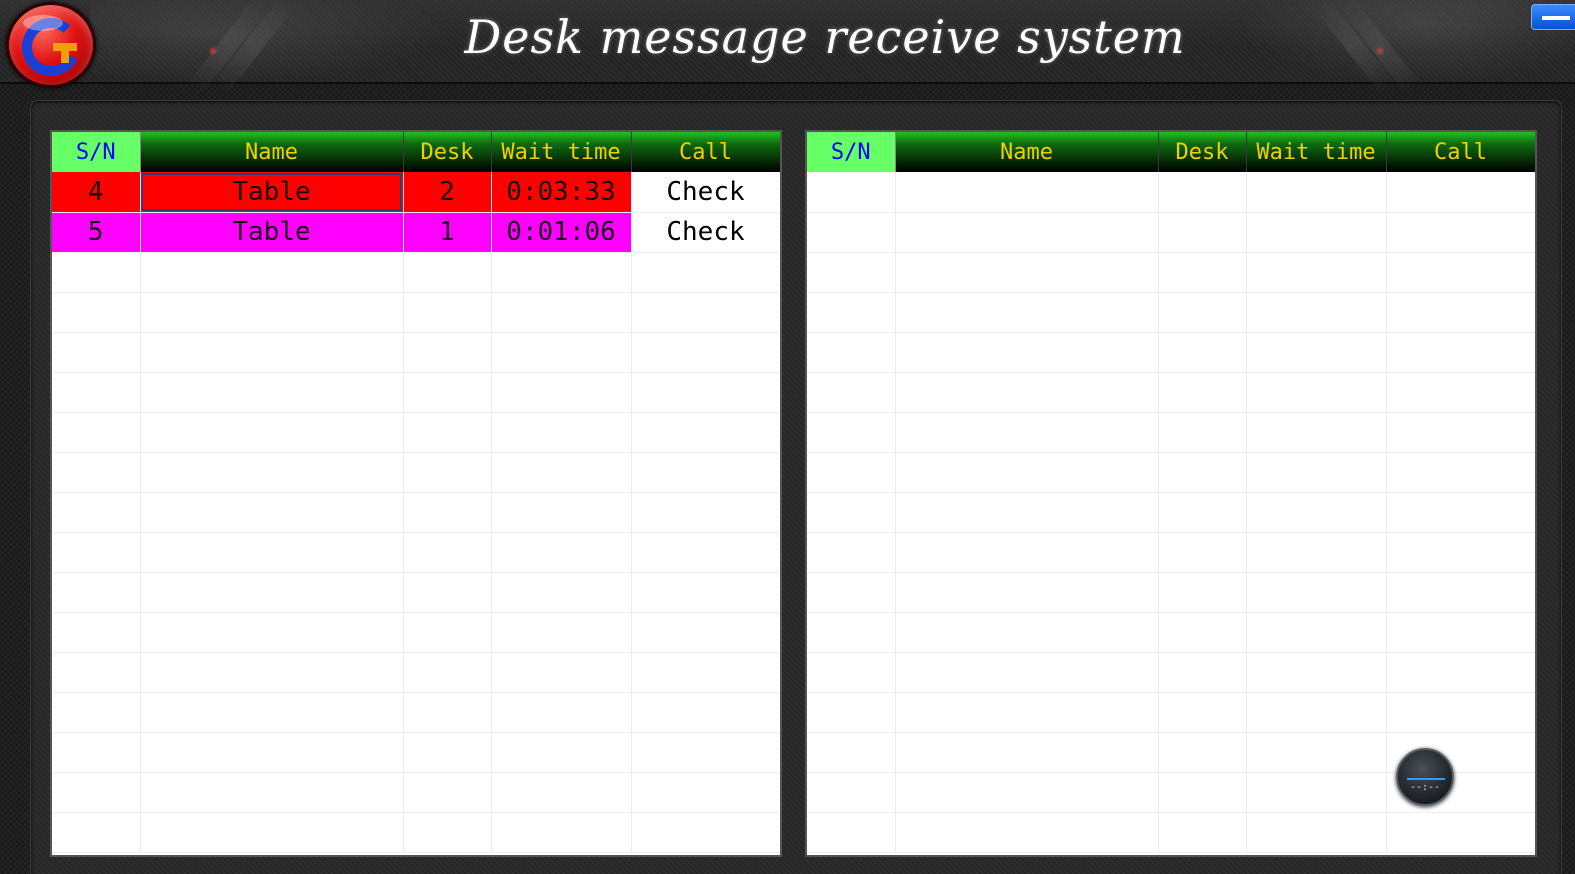  Describe the element at coordinates (1553, 17) in the screenshot. I see `minimize-button` at that location.